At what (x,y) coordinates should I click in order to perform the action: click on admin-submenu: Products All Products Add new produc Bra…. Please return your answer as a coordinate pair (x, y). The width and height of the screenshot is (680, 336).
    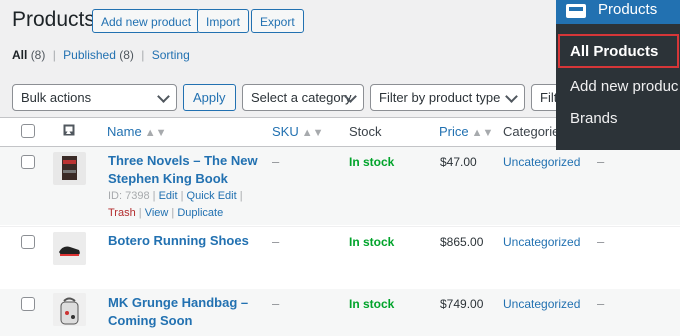
    Looking at the image, I should click on (618, 75).